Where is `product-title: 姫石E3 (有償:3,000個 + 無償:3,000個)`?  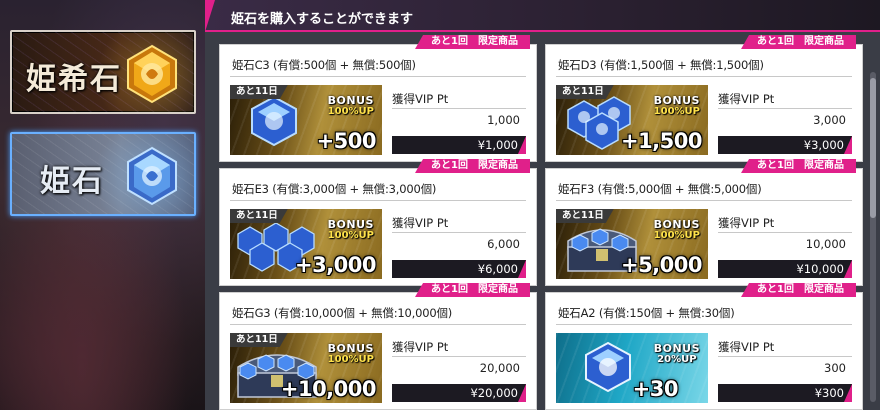
product-title: 姫石E3 (有償:3,000個 + 無償:3,000個) is located at coordinates (334, 189).